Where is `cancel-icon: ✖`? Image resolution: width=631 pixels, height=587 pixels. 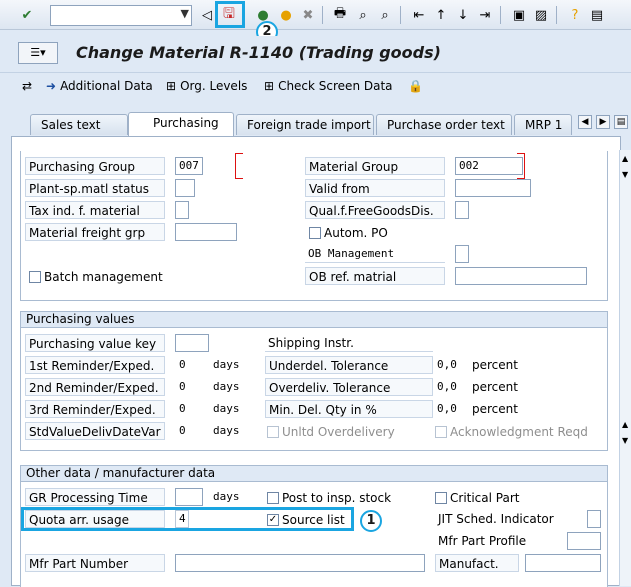 cancel-icon: ✖ is located at coordinates (308, 15).